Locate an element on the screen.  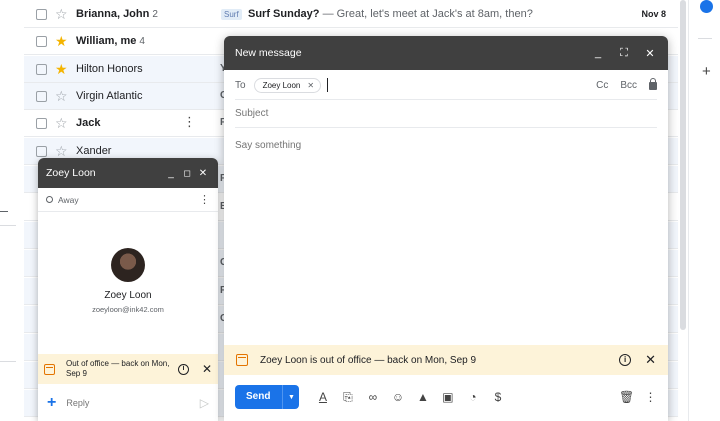
send-options-icon: ▼ is located at coordinates (291, 397).